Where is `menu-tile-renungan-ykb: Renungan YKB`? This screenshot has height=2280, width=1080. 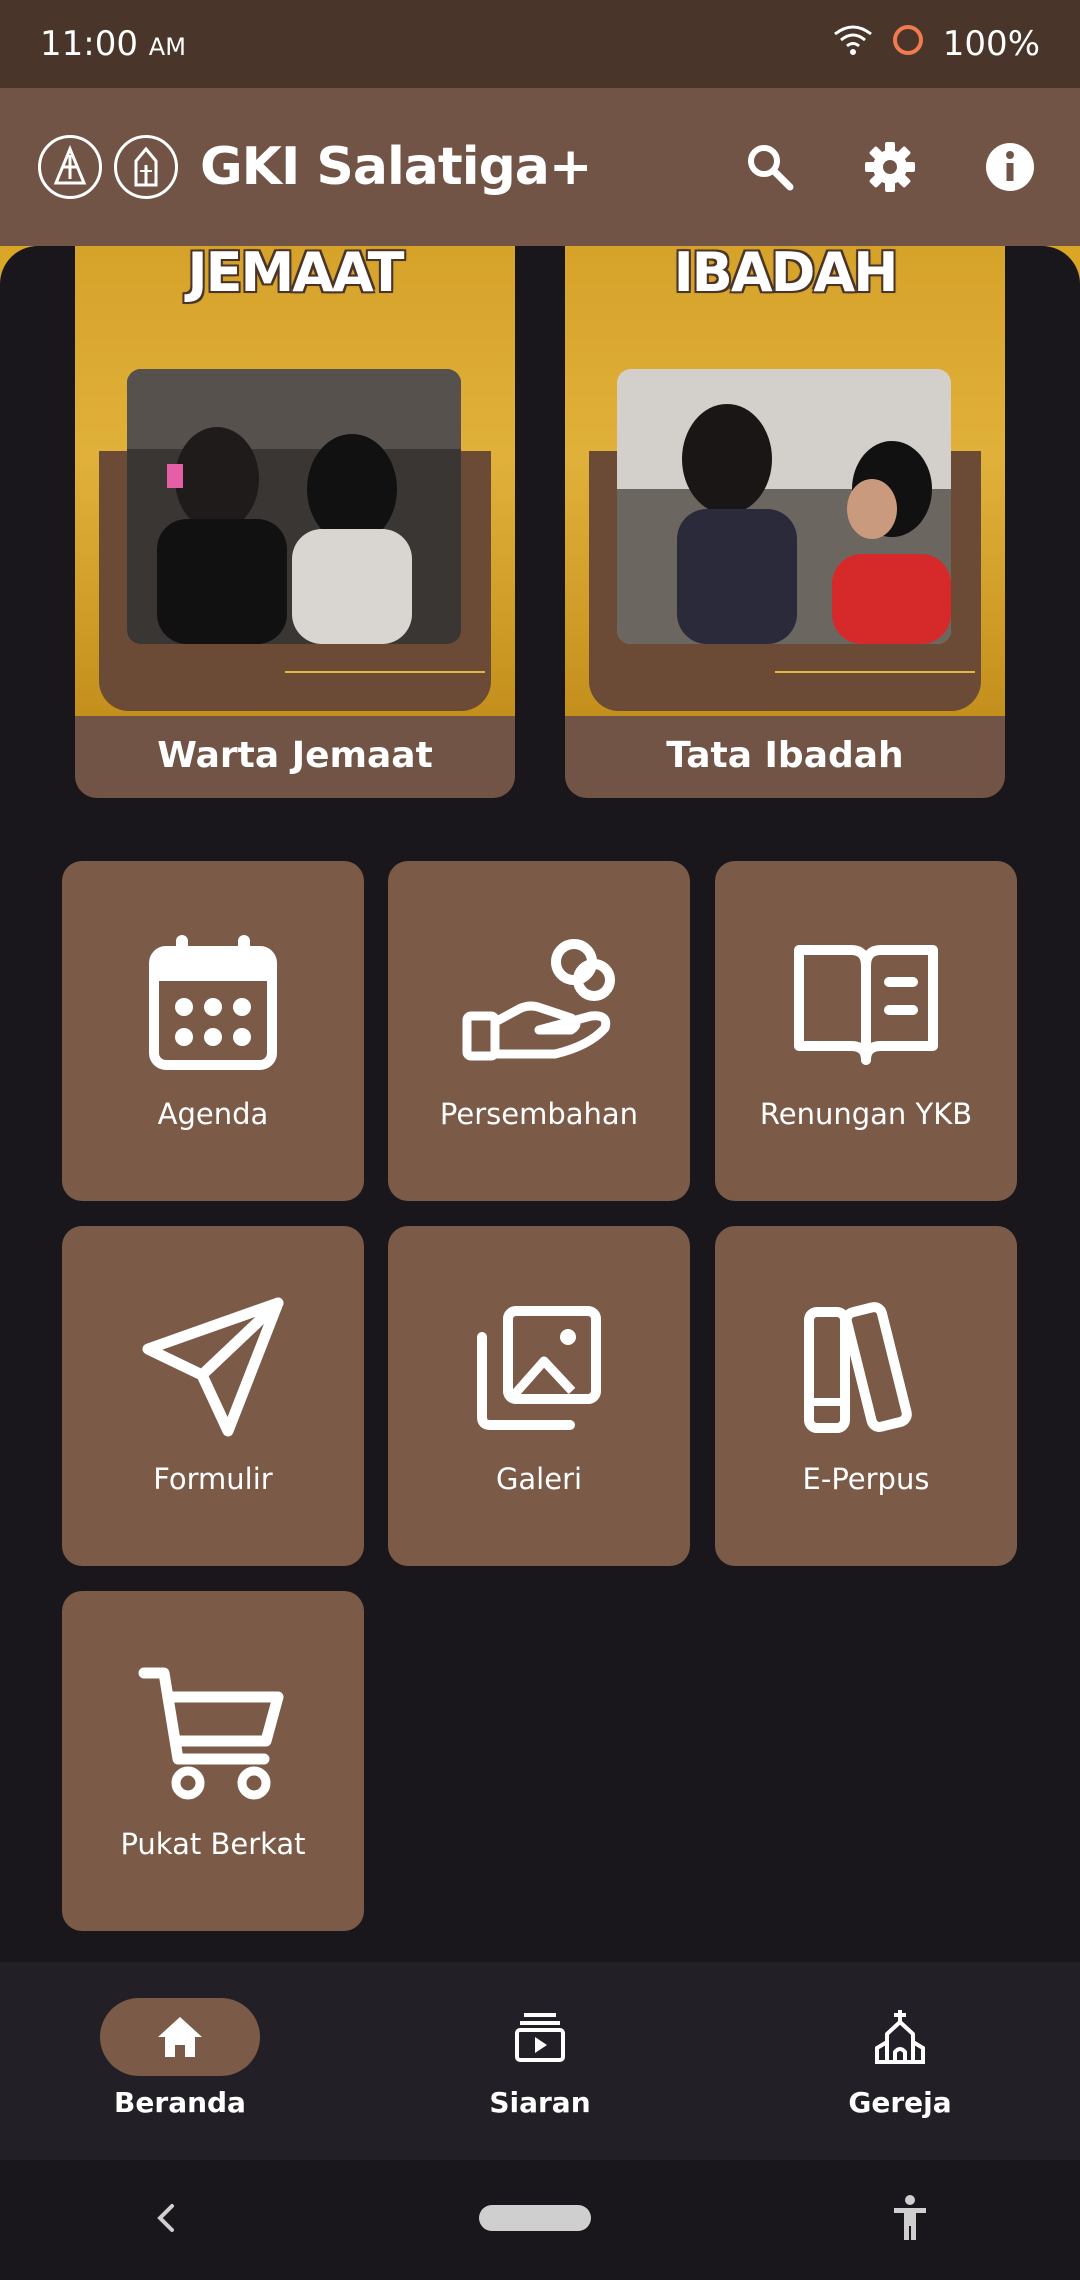 menu-tile-renungan-ykb: Renungan YKB is located at coordinates (866, 1031).